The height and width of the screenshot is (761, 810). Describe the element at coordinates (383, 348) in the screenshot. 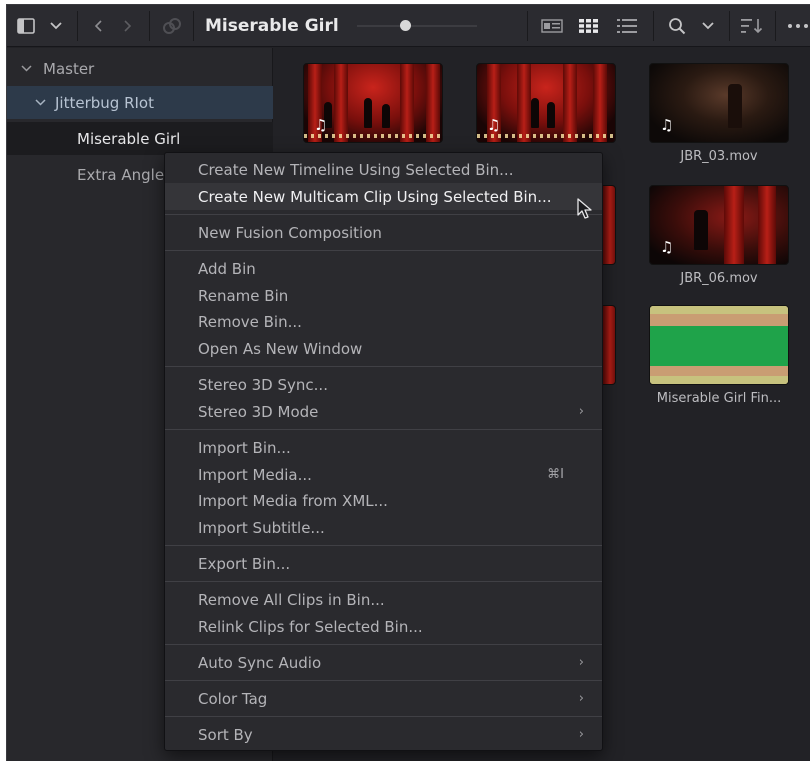

I see `menu-item-open-as-new-window: Open As New Window` at that location.